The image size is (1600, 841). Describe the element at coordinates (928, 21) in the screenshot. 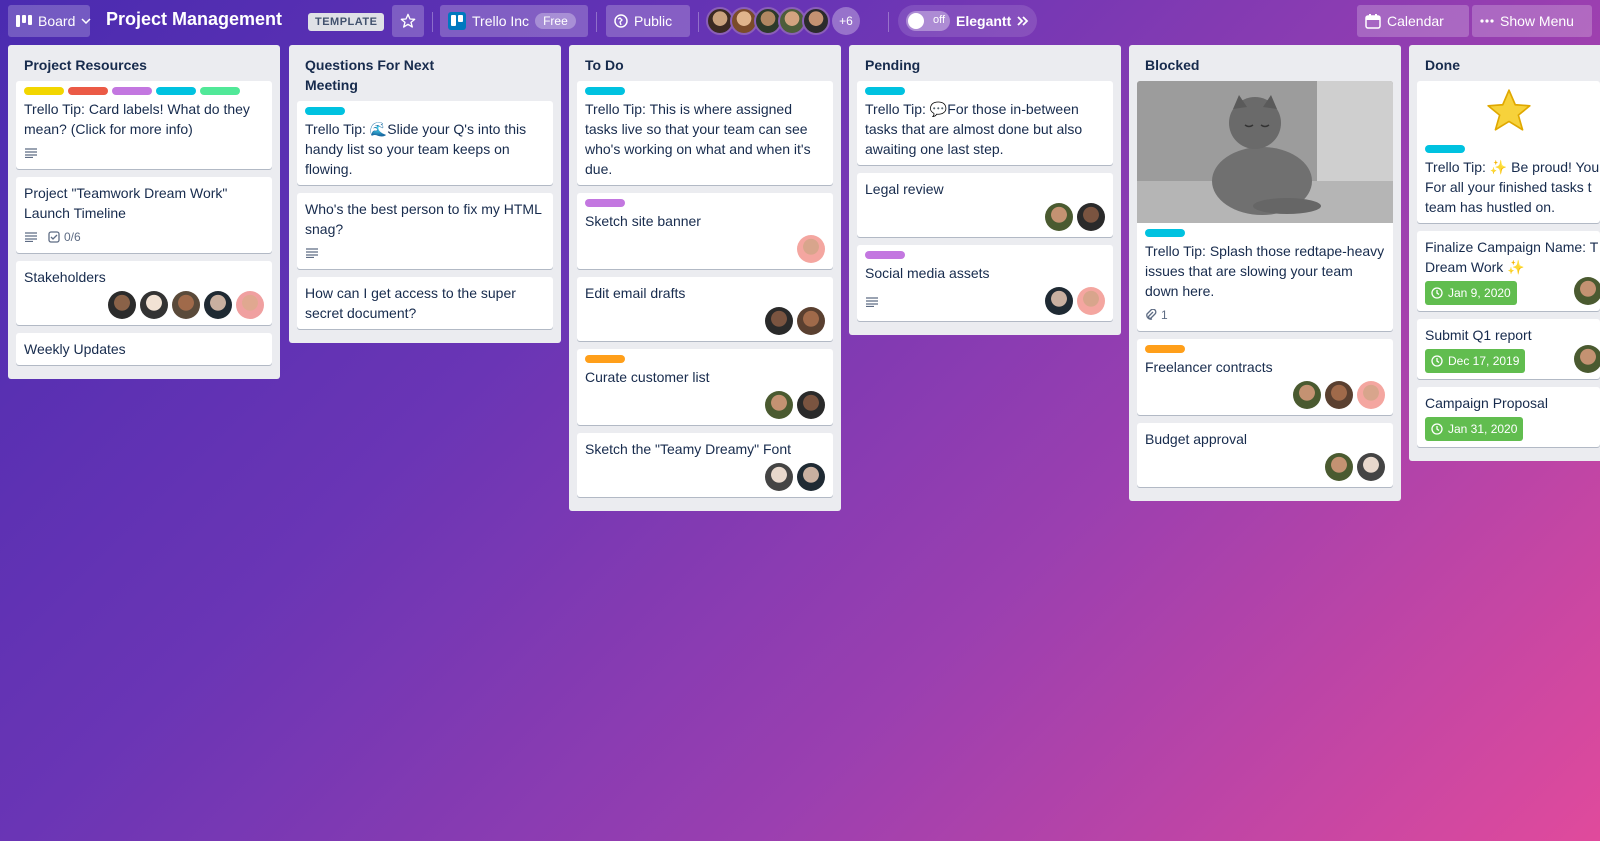

I see `elegantt-toggle: off` at that location.